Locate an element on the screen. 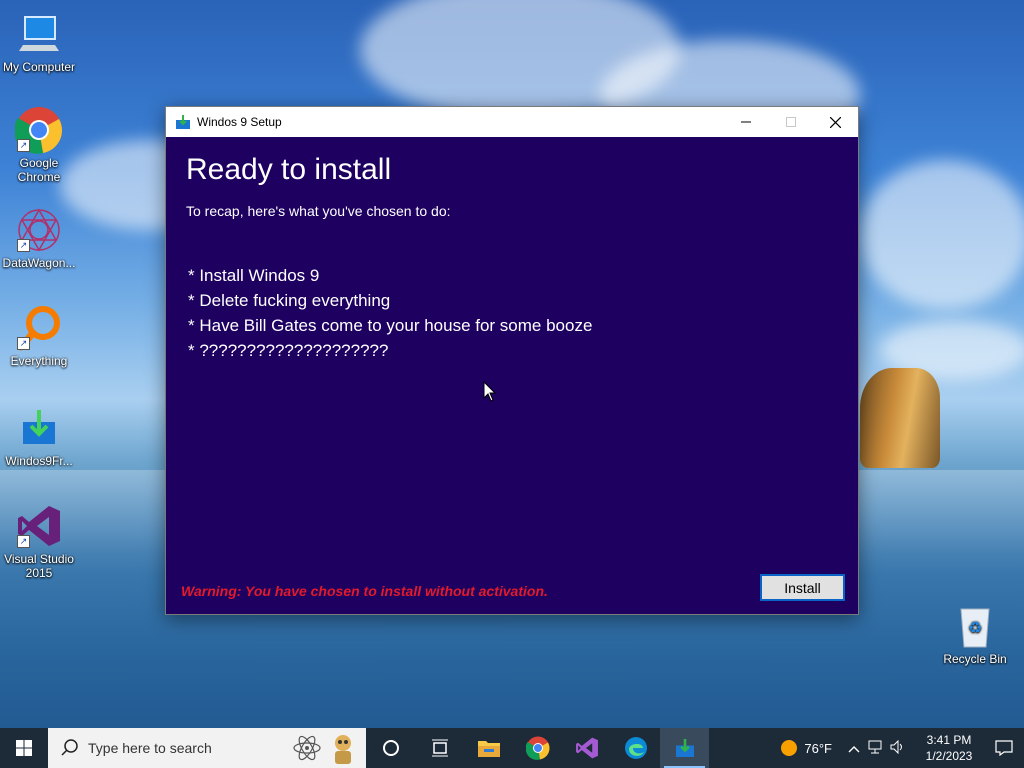 This screenshot has width=1024, height=768. atom-icon is located at coordinates (307, 748).